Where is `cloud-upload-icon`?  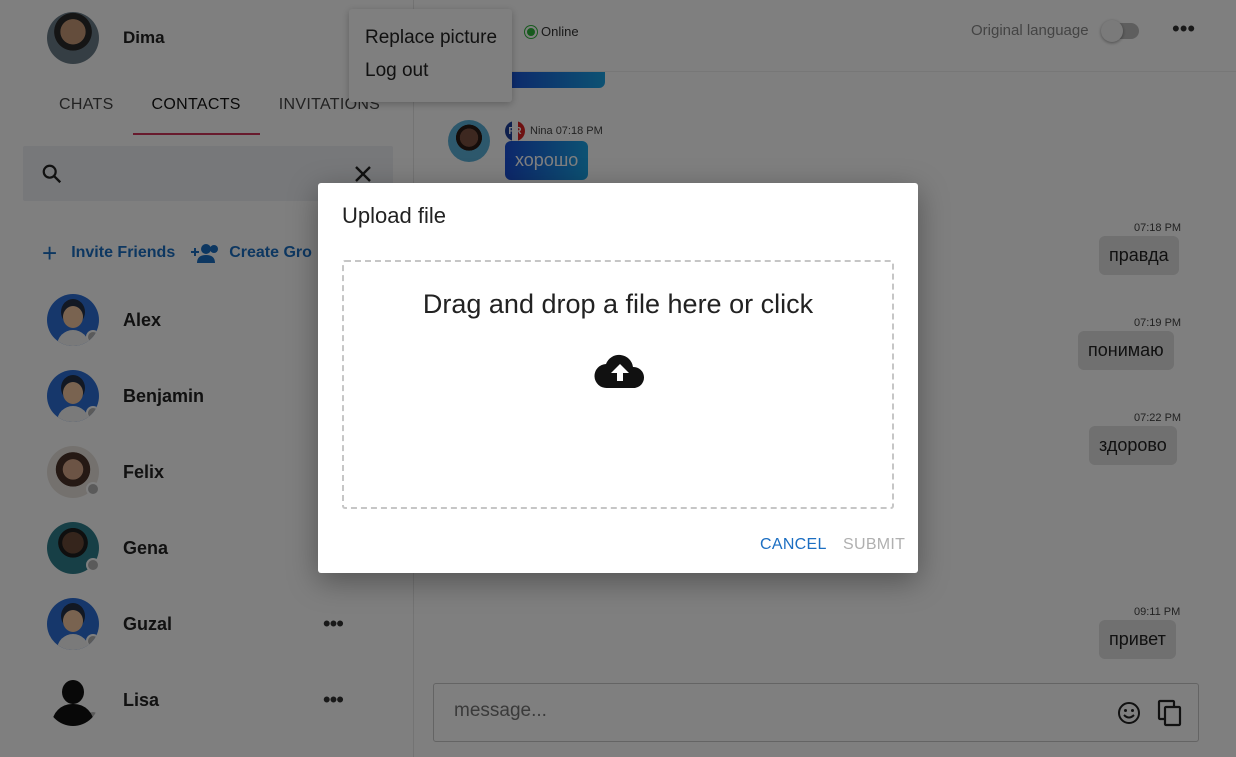
cloud-upload-icon is located at coordinates (619, 371).